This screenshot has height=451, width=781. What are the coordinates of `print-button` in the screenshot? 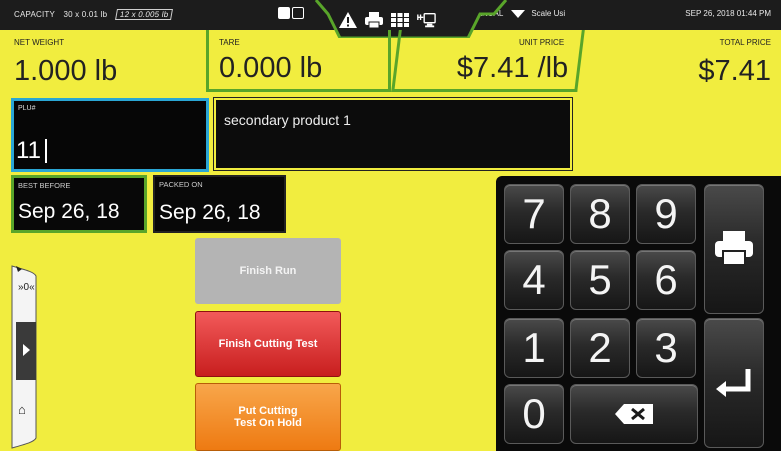 It's located at (734, 249).